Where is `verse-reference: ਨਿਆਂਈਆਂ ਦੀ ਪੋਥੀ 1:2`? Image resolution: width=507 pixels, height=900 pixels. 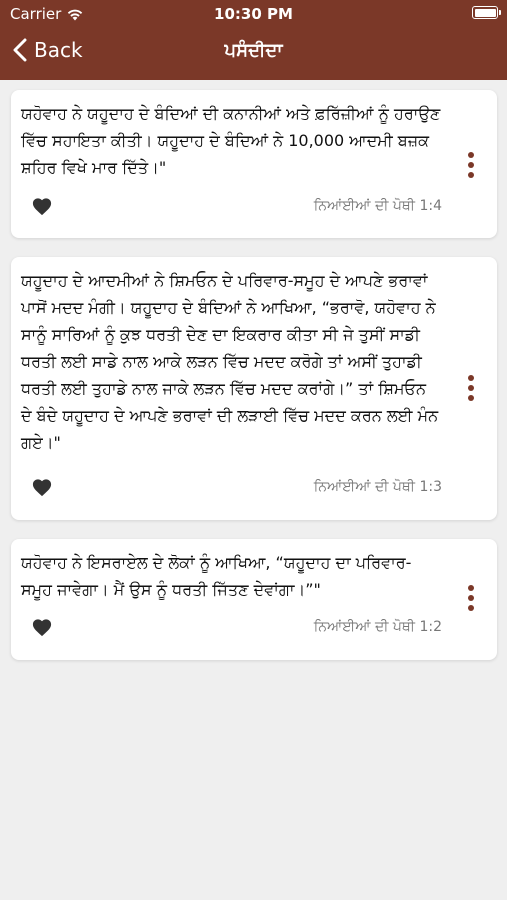
verse-reference: ਨਿਆਂਈਆਂ ਦੀ ਪੋਥੀ 1:2 is located at coordinates (377, 627).